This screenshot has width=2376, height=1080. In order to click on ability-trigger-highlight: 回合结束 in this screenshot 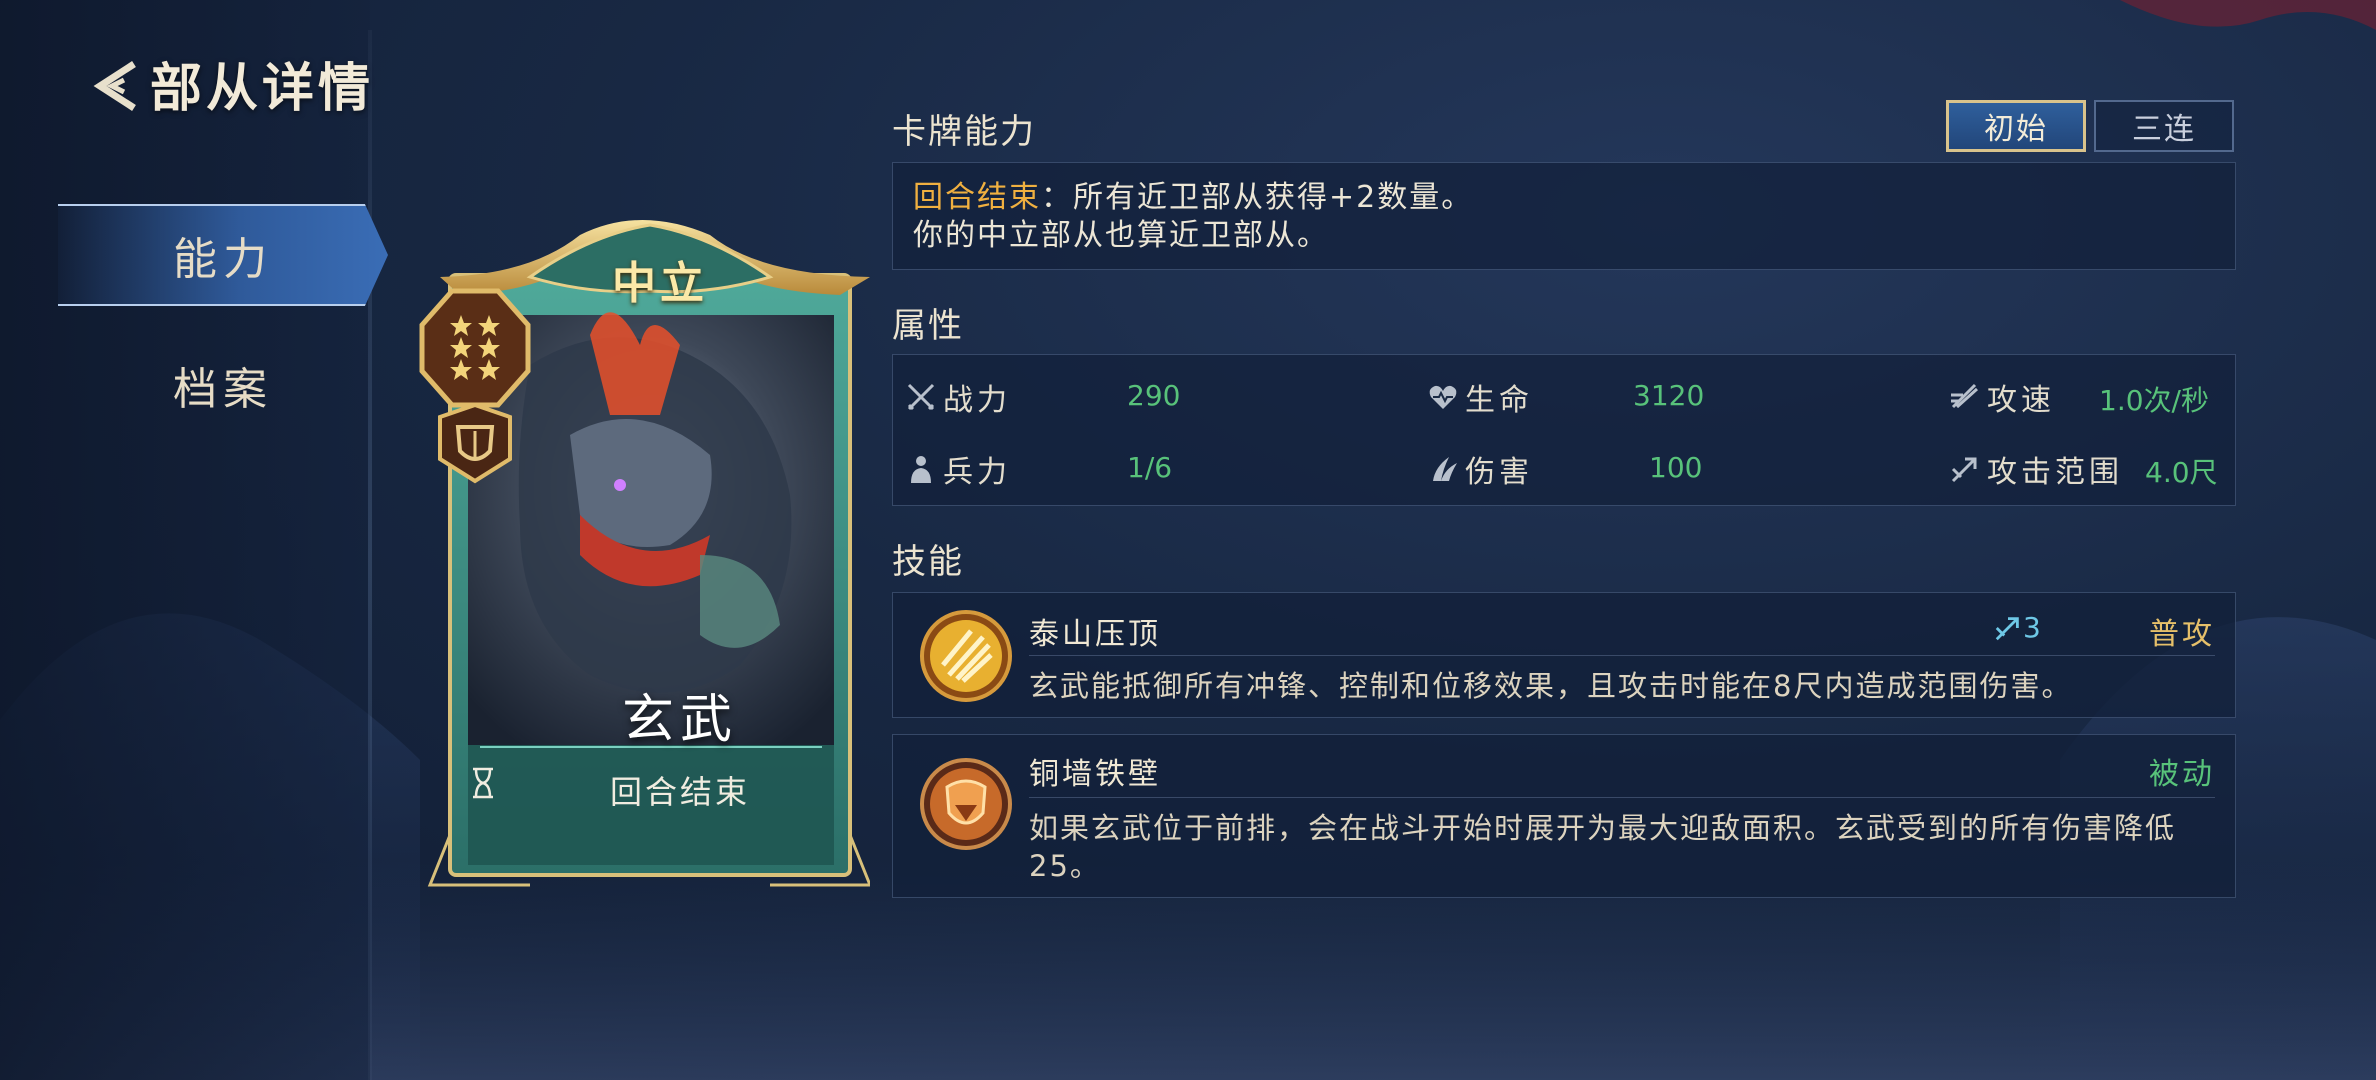, I will do `click(977, 197)`.